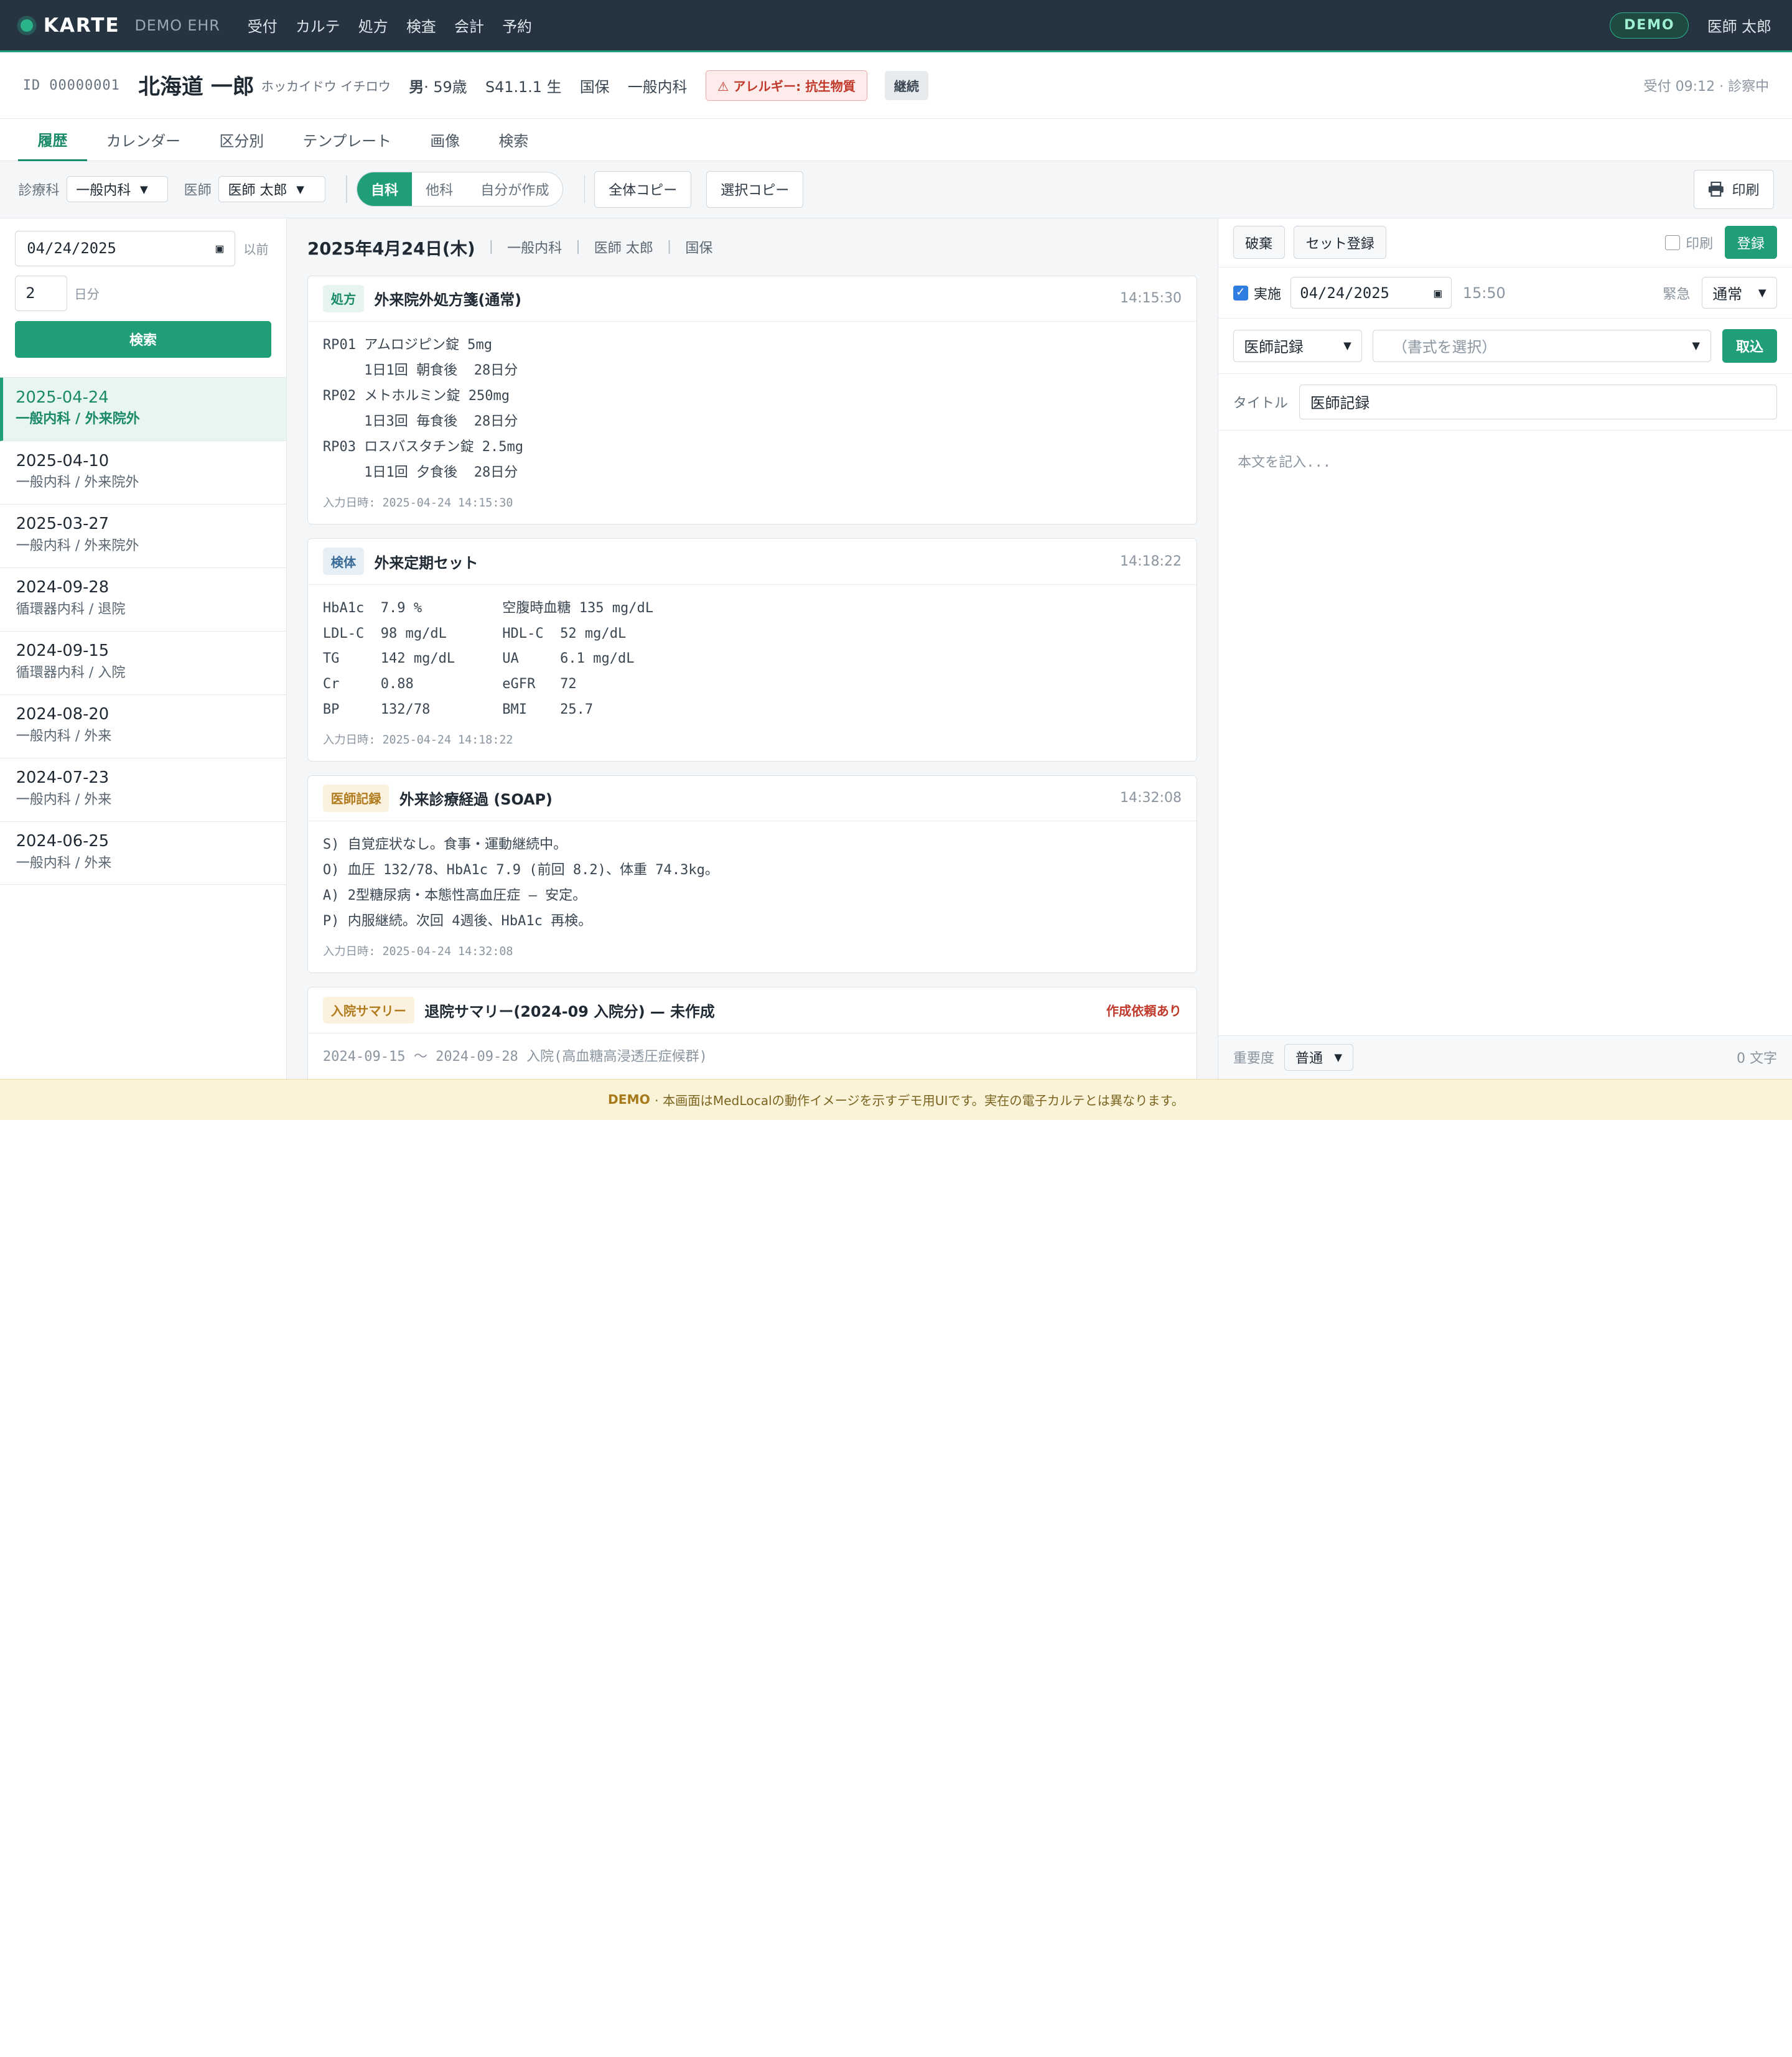 The width and height of the screenshot is (1792, 2057). I want to click on record-date-input: 04/24/2025 ▣, so click(1371, 292).